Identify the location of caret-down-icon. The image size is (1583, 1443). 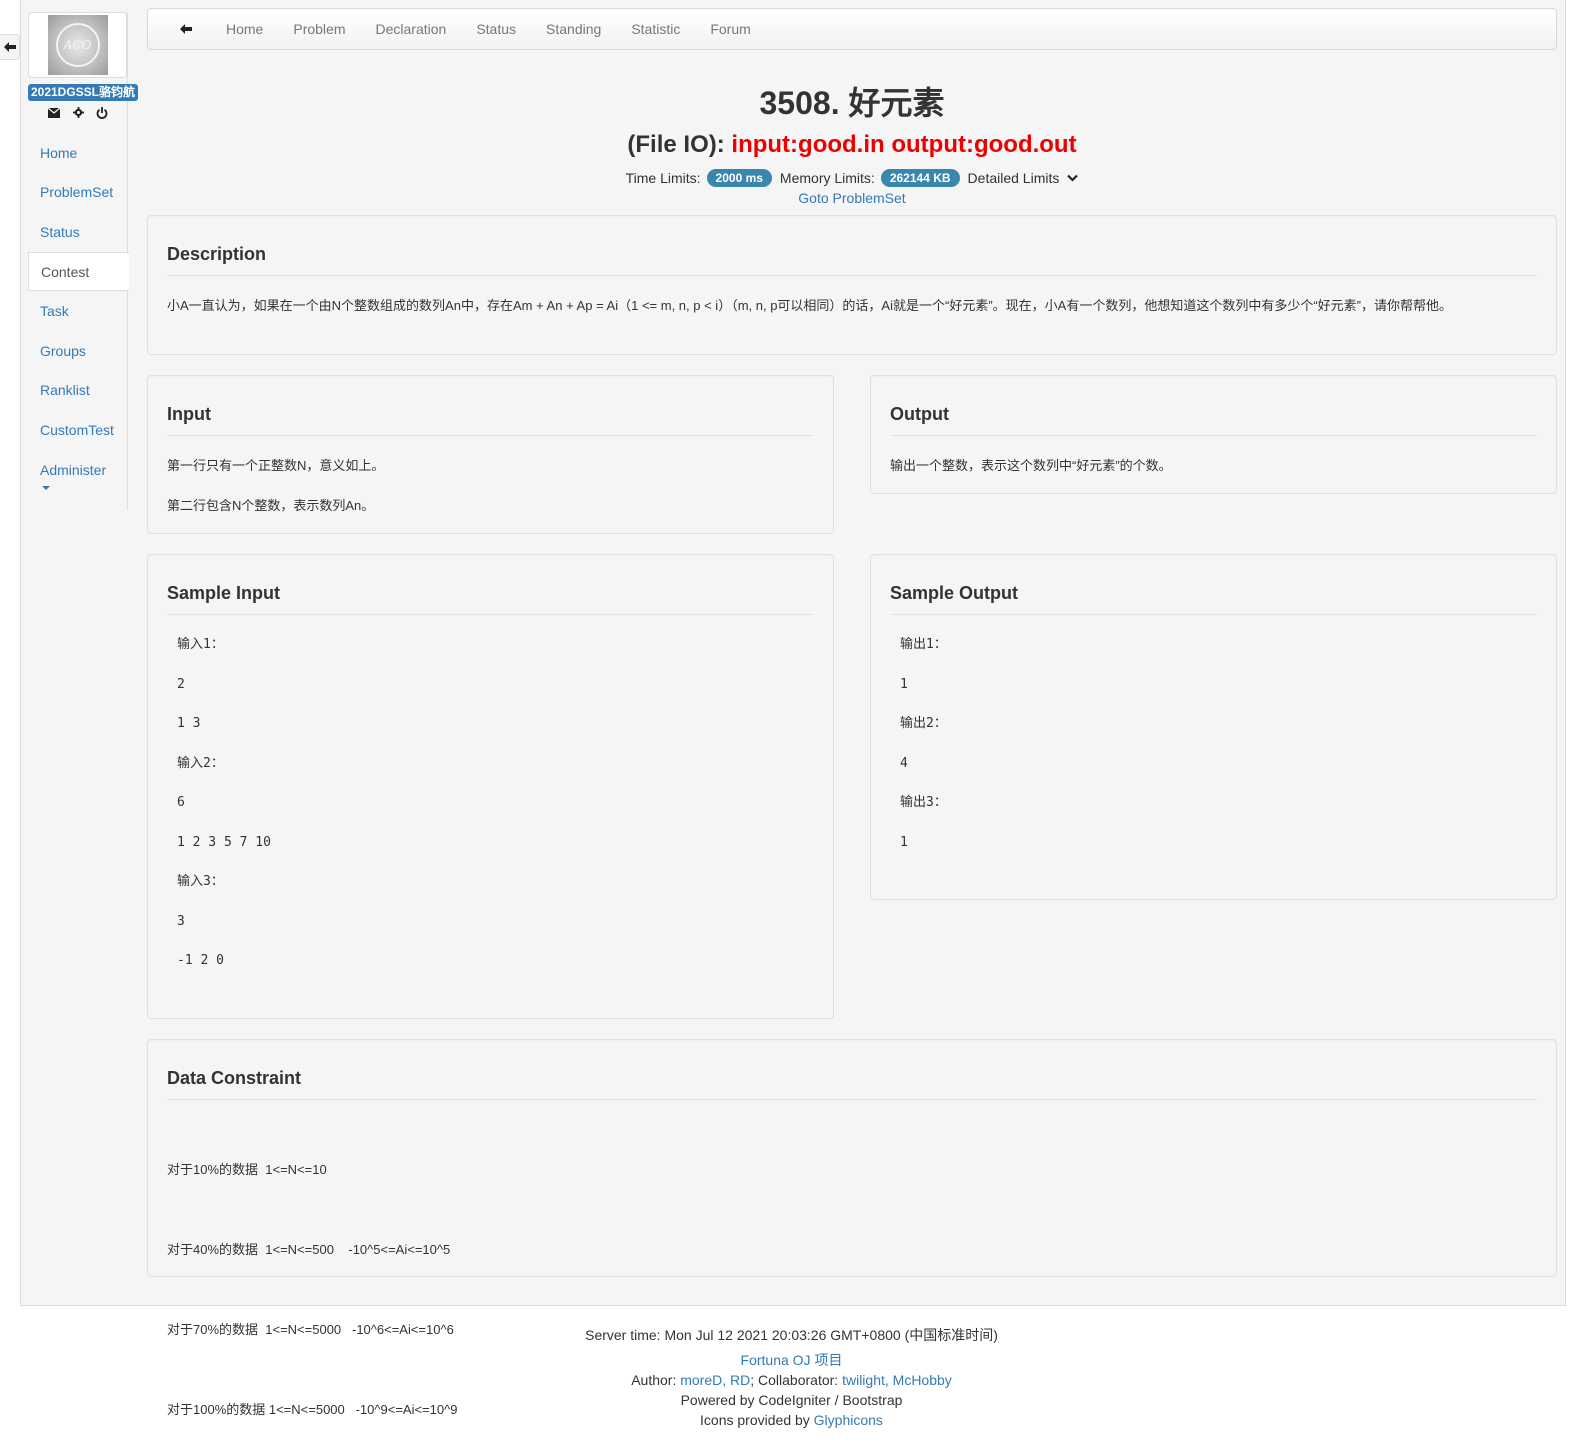
(46, 488).